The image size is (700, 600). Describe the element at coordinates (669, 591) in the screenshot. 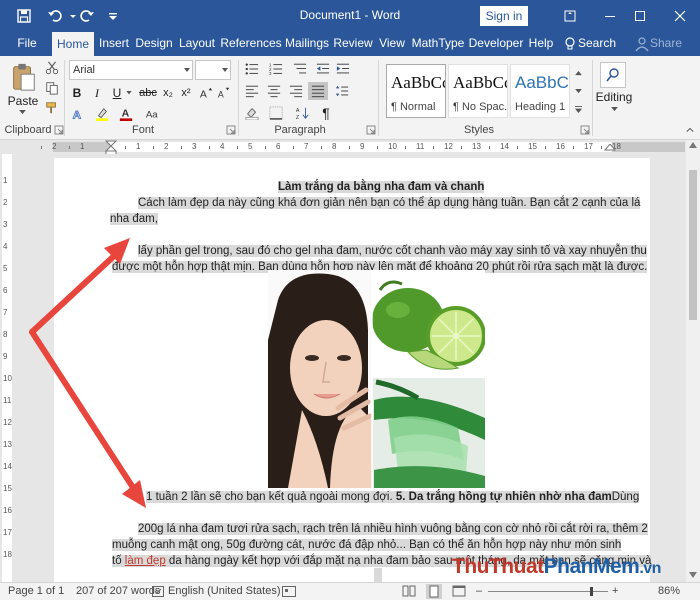

I see `zoom-level: 86%` at that location.